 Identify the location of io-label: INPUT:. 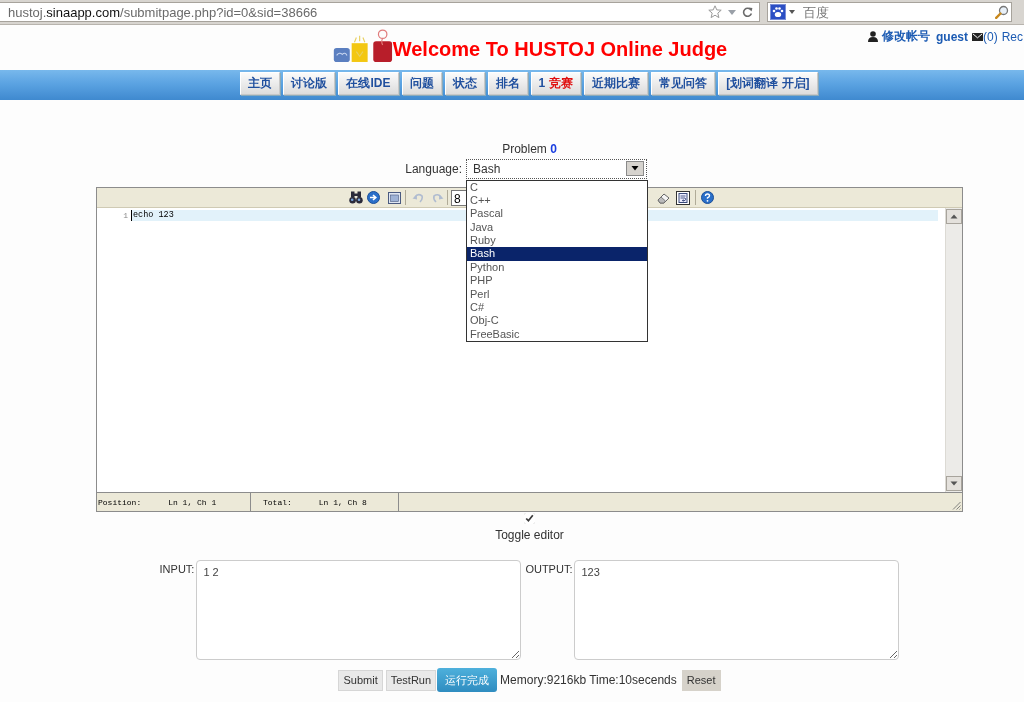
(177, 568).